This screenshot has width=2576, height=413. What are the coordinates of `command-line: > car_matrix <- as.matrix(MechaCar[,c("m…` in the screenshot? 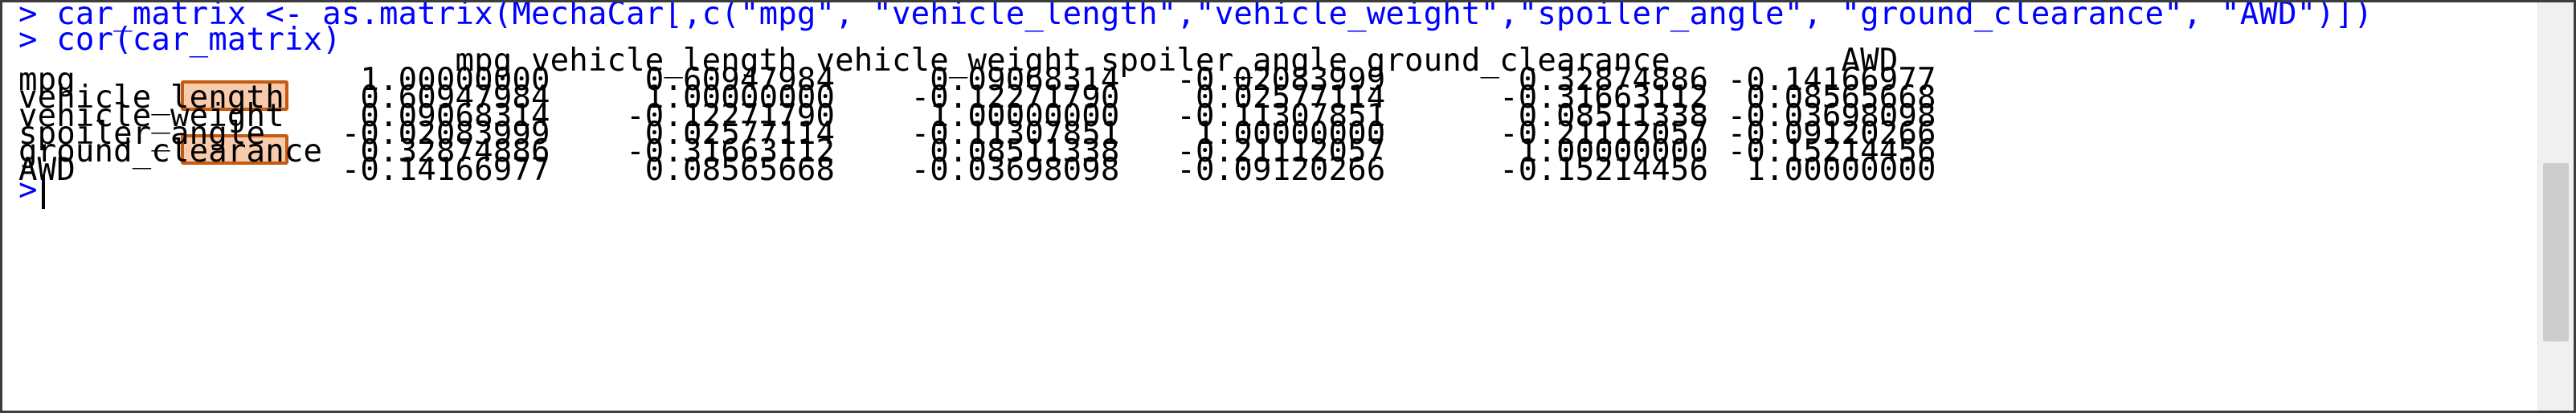 It's located at (1196, 17).